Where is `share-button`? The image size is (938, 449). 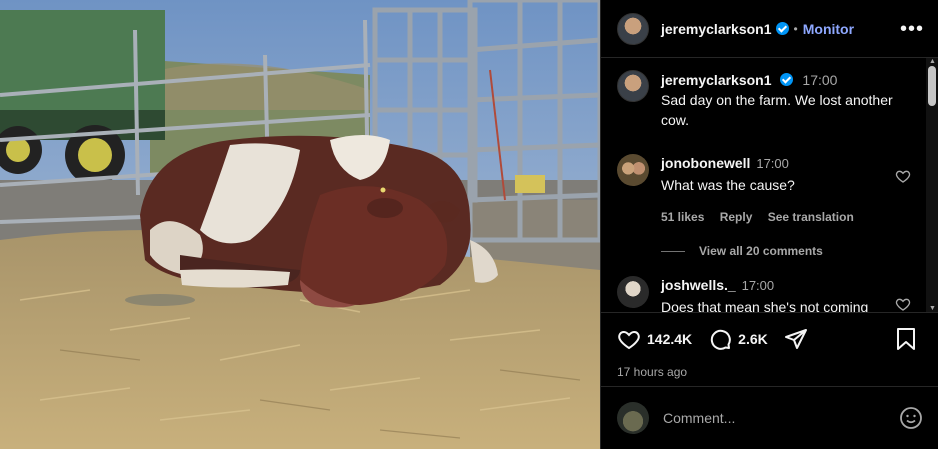
share-button is located at coordinates (799, 339).